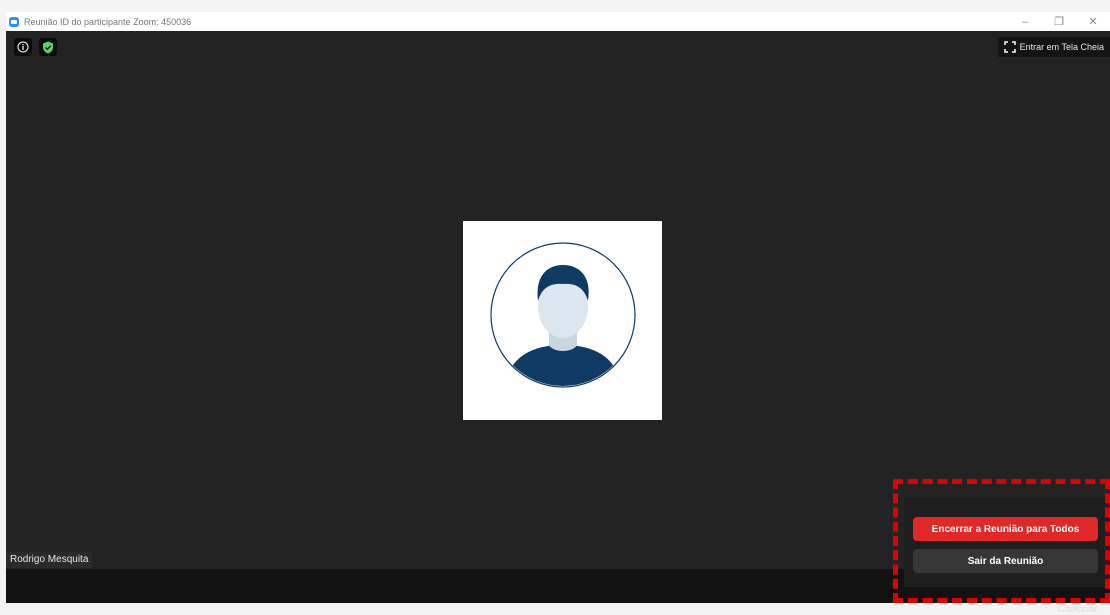 This screenshot has height=615, width=1110. What do you see at coordinates (1025, 21) in the screenshot?
I see `minimize-button: –` at bounding box center [1025, 21].